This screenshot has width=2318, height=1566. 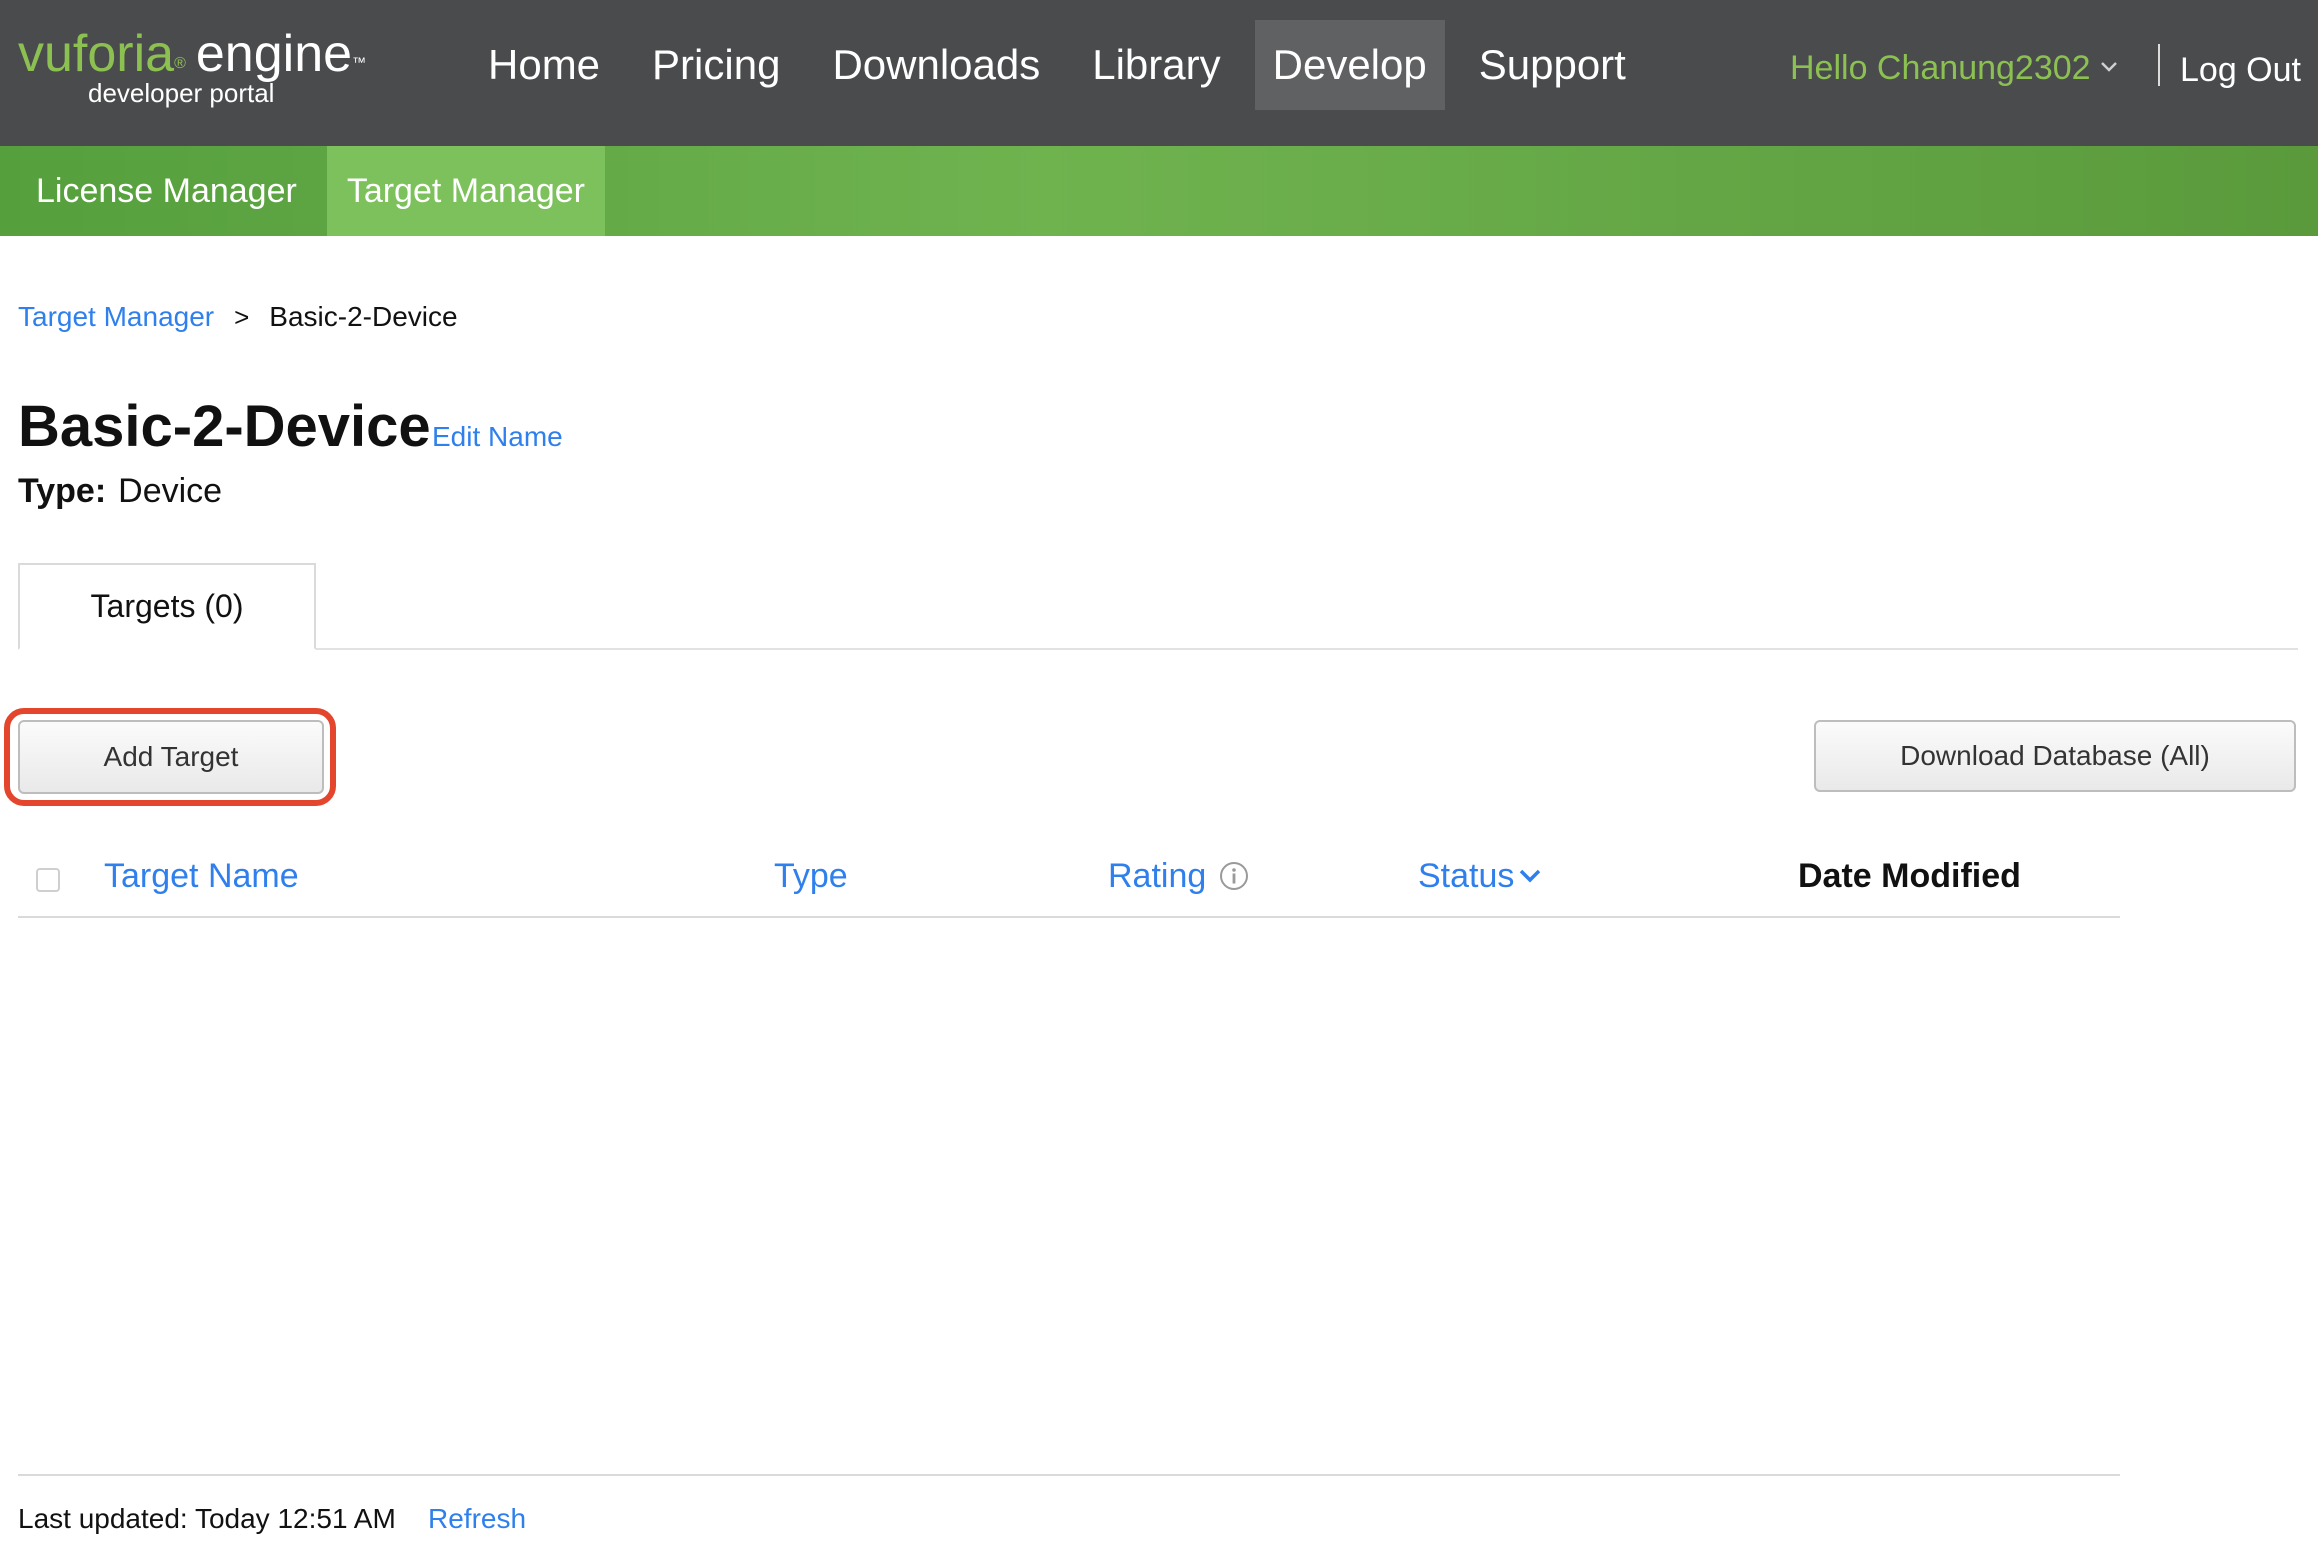 I want to click on column-header-status: Status, so click(x=1466, y=876).